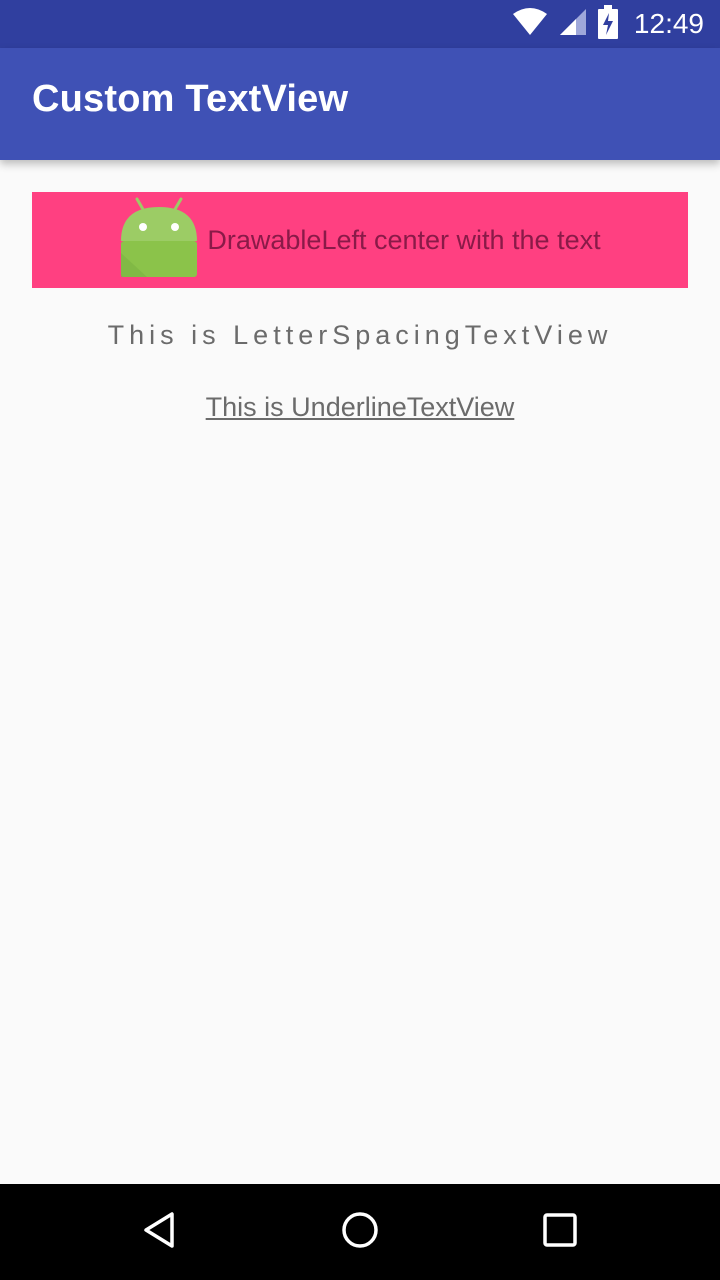  I want to click on drawable-left-textview: DrawableLeft center with the text, so click(360, 240).